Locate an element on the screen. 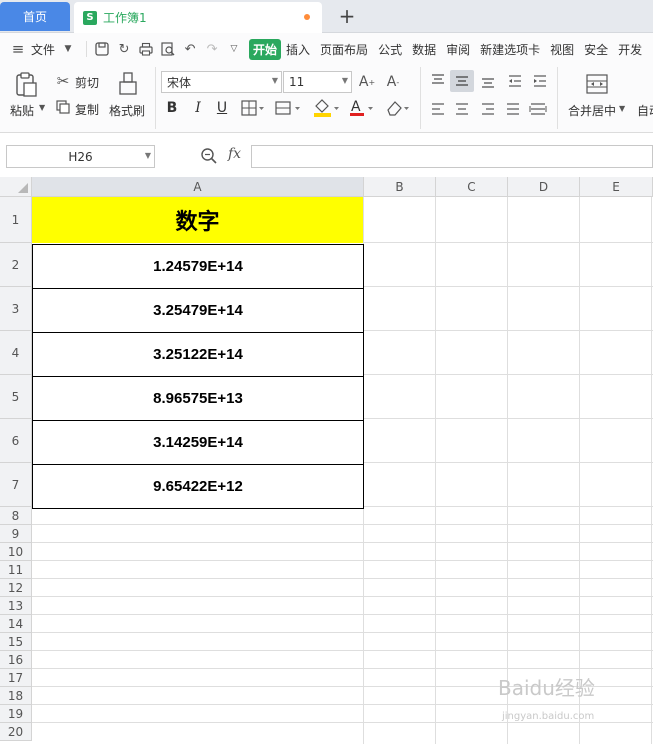 Image resolution: width=653 pixels, height=744 pixels. cell-a6: 3.14259E+14 is located at coordinates (198, 442).